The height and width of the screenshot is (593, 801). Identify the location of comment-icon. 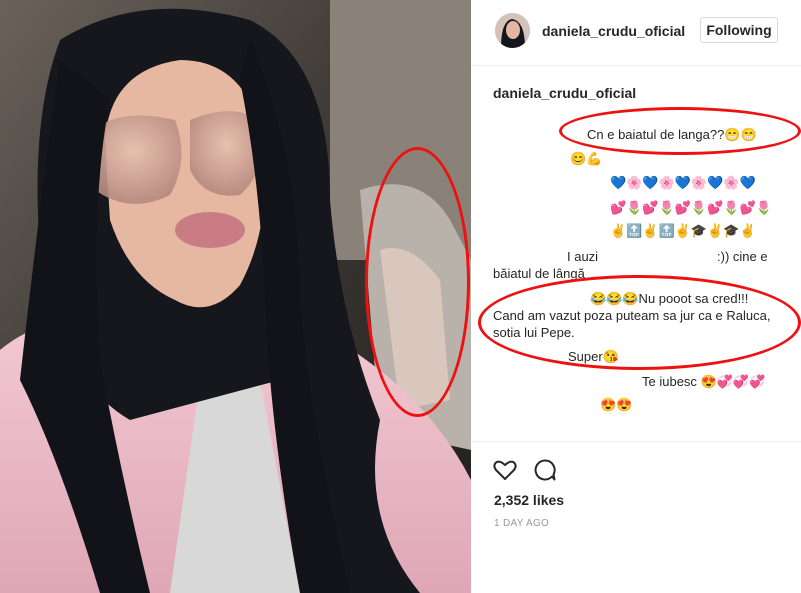
(545, 472).